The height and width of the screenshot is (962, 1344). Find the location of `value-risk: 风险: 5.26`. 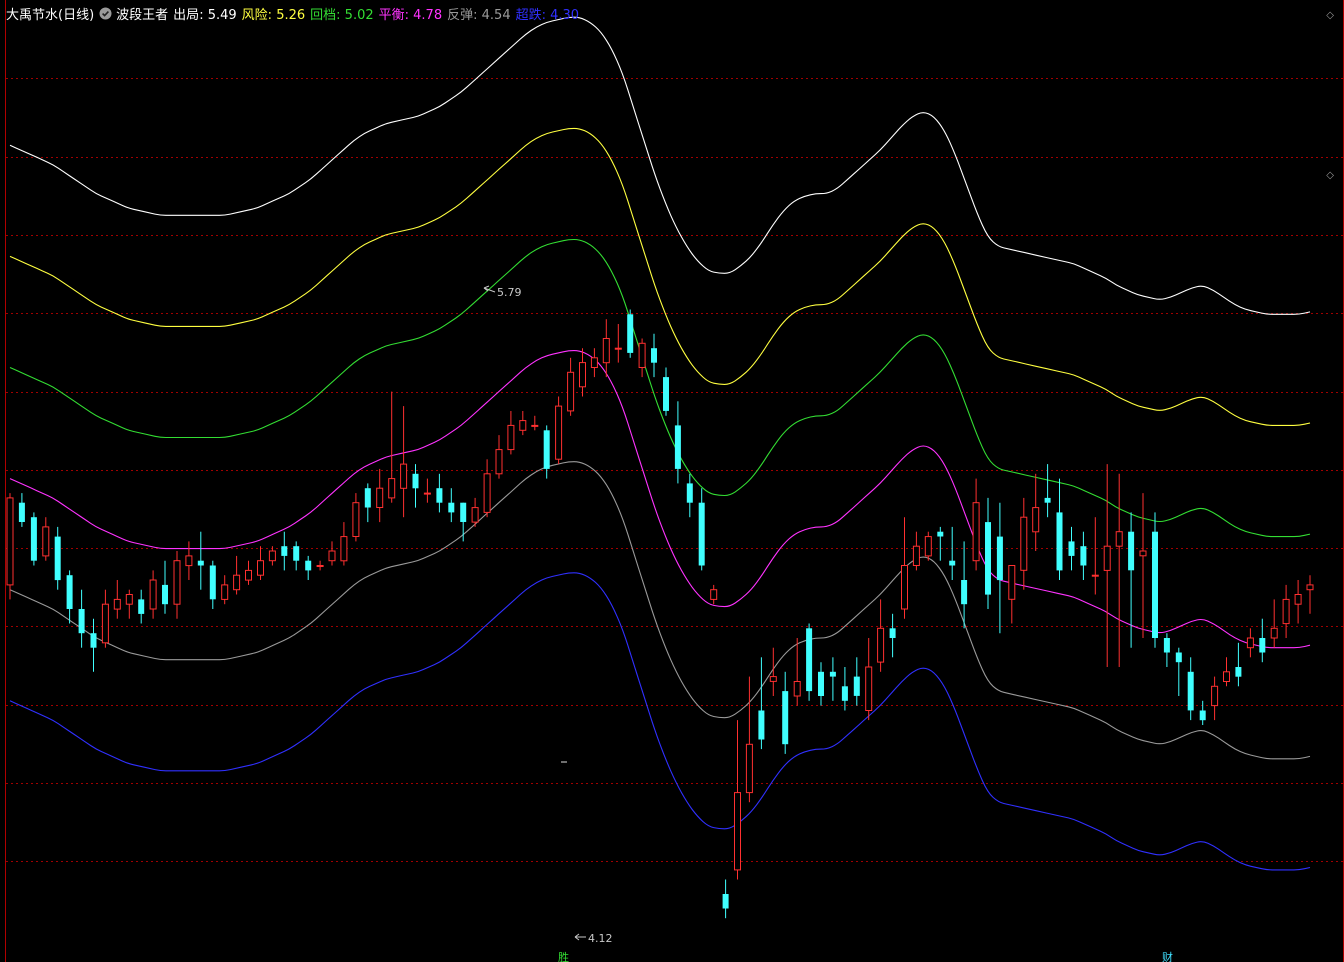

value-risk: 风险: 5.26 is located at coordinates (273, 15).